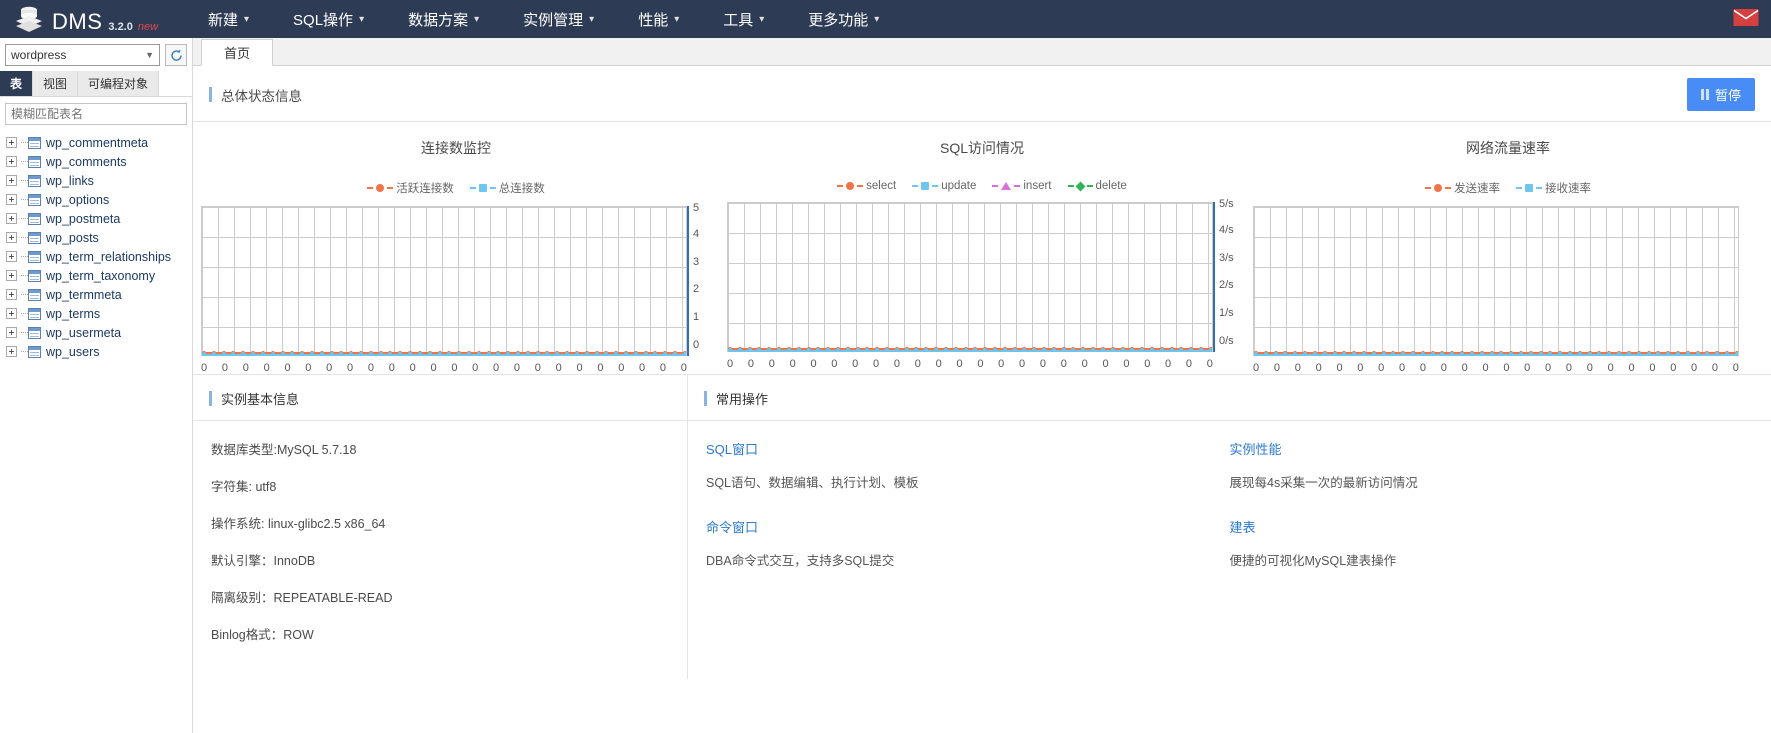  What do you see at coordinates (261, 96) in the screenshot?
I see `section-title-text: 总体状态信息` at bounding box center [261, 96].